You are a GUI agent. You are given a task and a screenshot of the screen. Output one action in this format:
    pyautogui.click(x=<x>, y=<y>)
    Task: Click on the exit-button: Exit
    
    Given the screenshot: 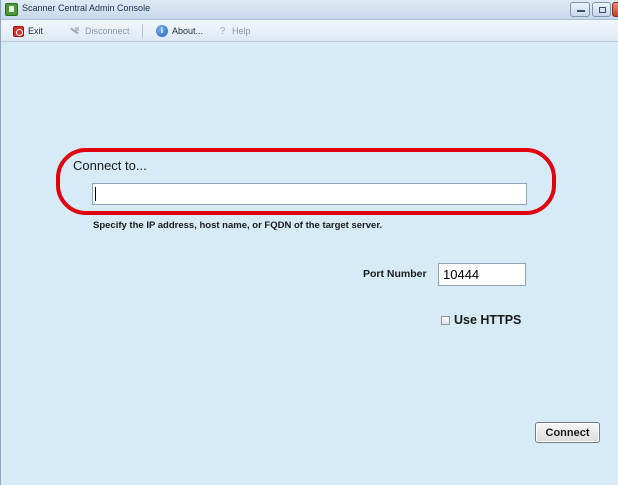 What is the action you would take?
    pyautogui.click(x=28, y=31)
    